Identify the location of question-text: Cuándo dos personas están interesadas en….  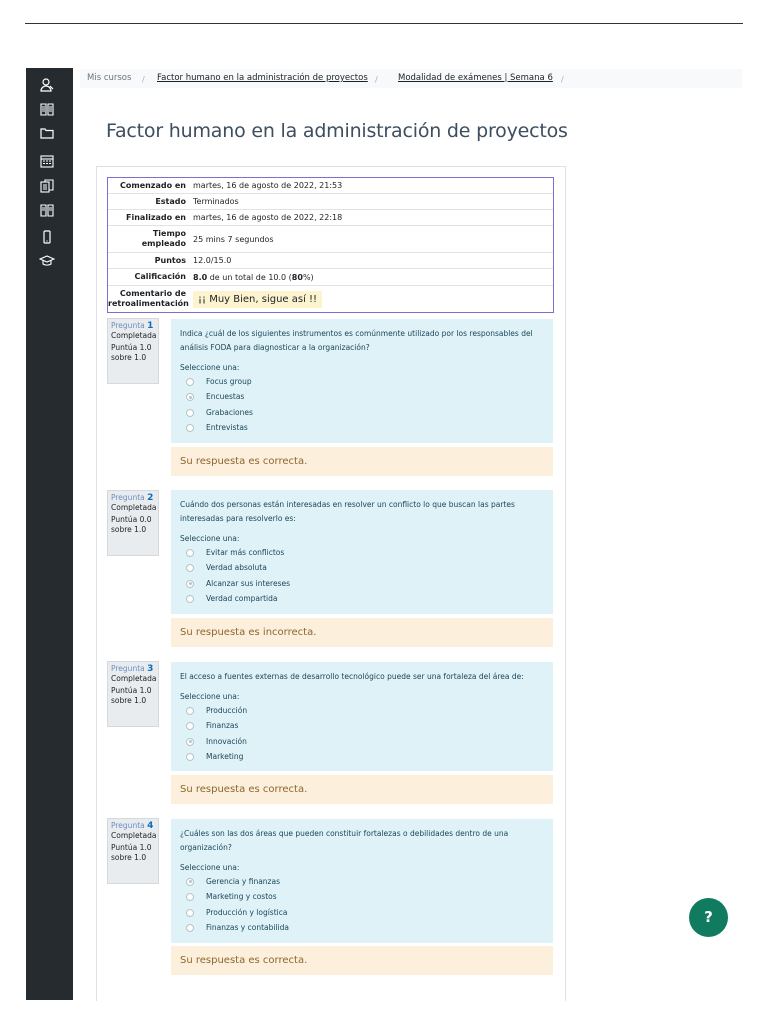
(347, 511).